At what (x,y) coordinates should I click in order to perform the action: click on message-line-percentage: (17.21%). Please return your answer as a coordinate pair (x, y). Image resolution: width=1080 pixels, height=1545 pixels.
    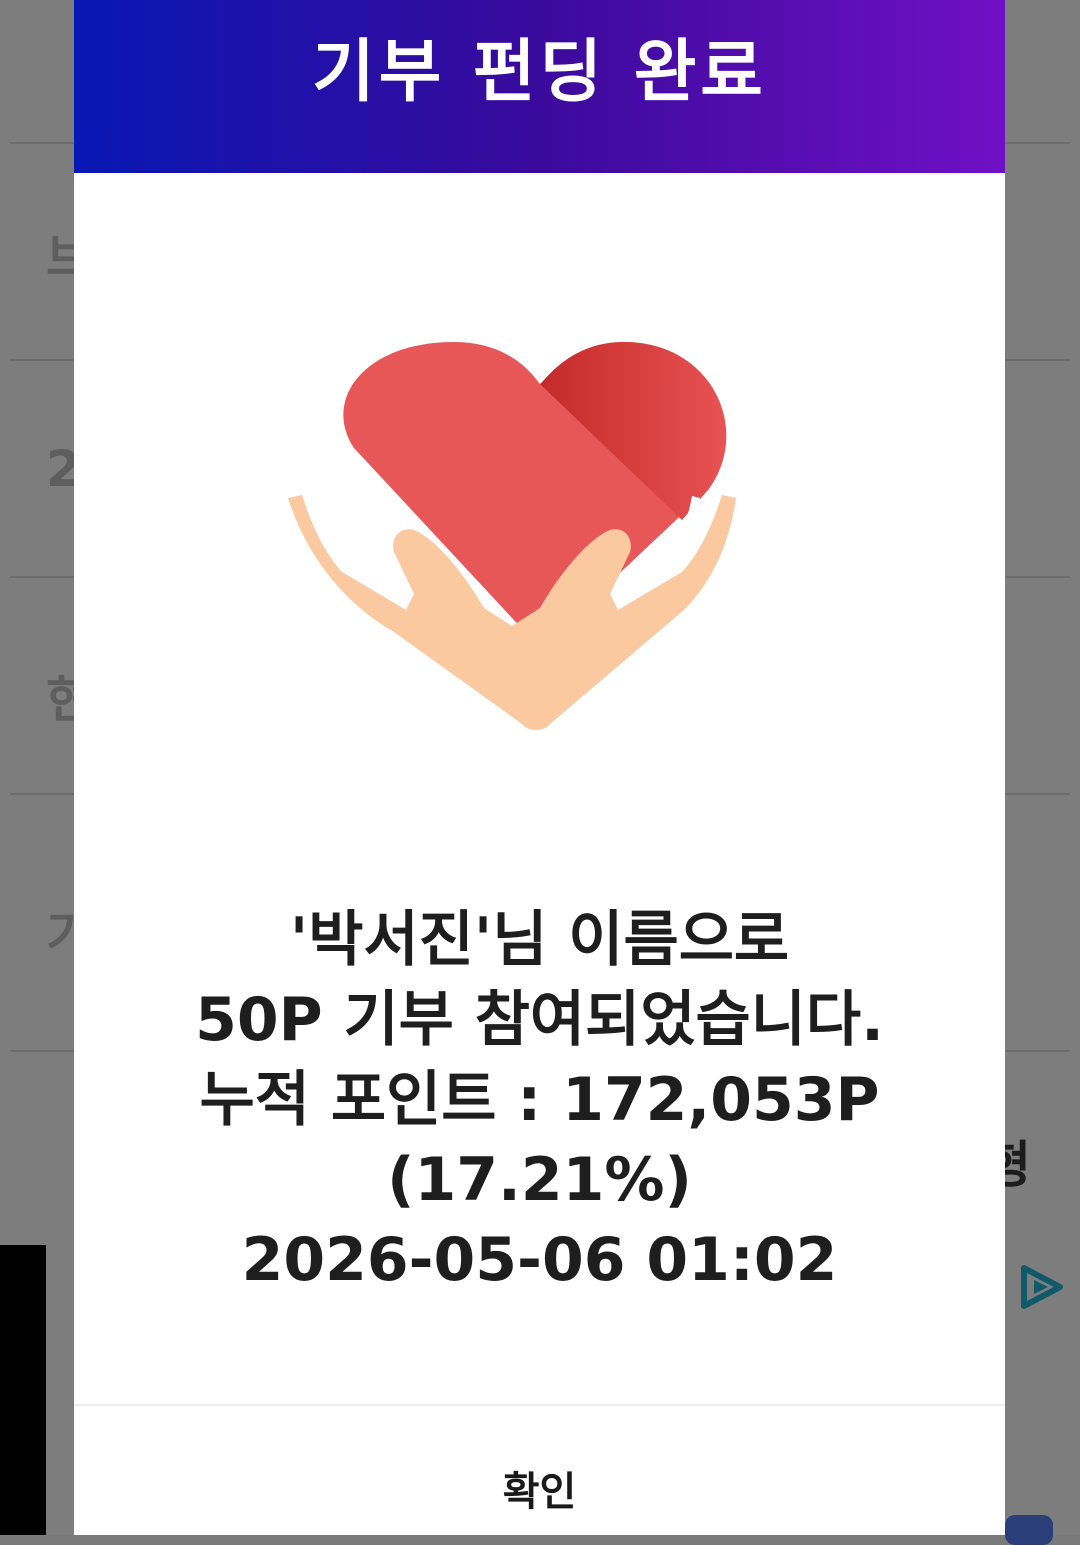
    Looking at the image, I should click on (539, 1180).